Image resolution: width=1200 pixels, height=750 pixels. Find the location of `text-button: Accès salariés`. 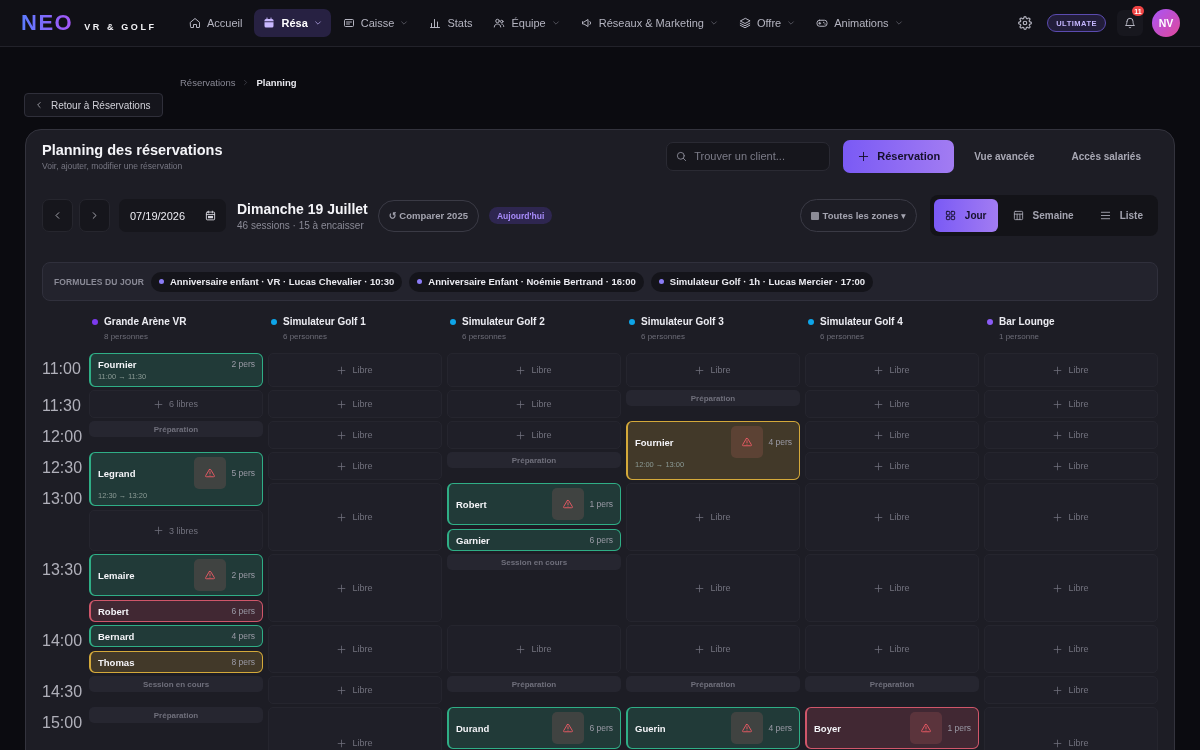

text-button: Accès salariés is located at coordinates (1104, 156).